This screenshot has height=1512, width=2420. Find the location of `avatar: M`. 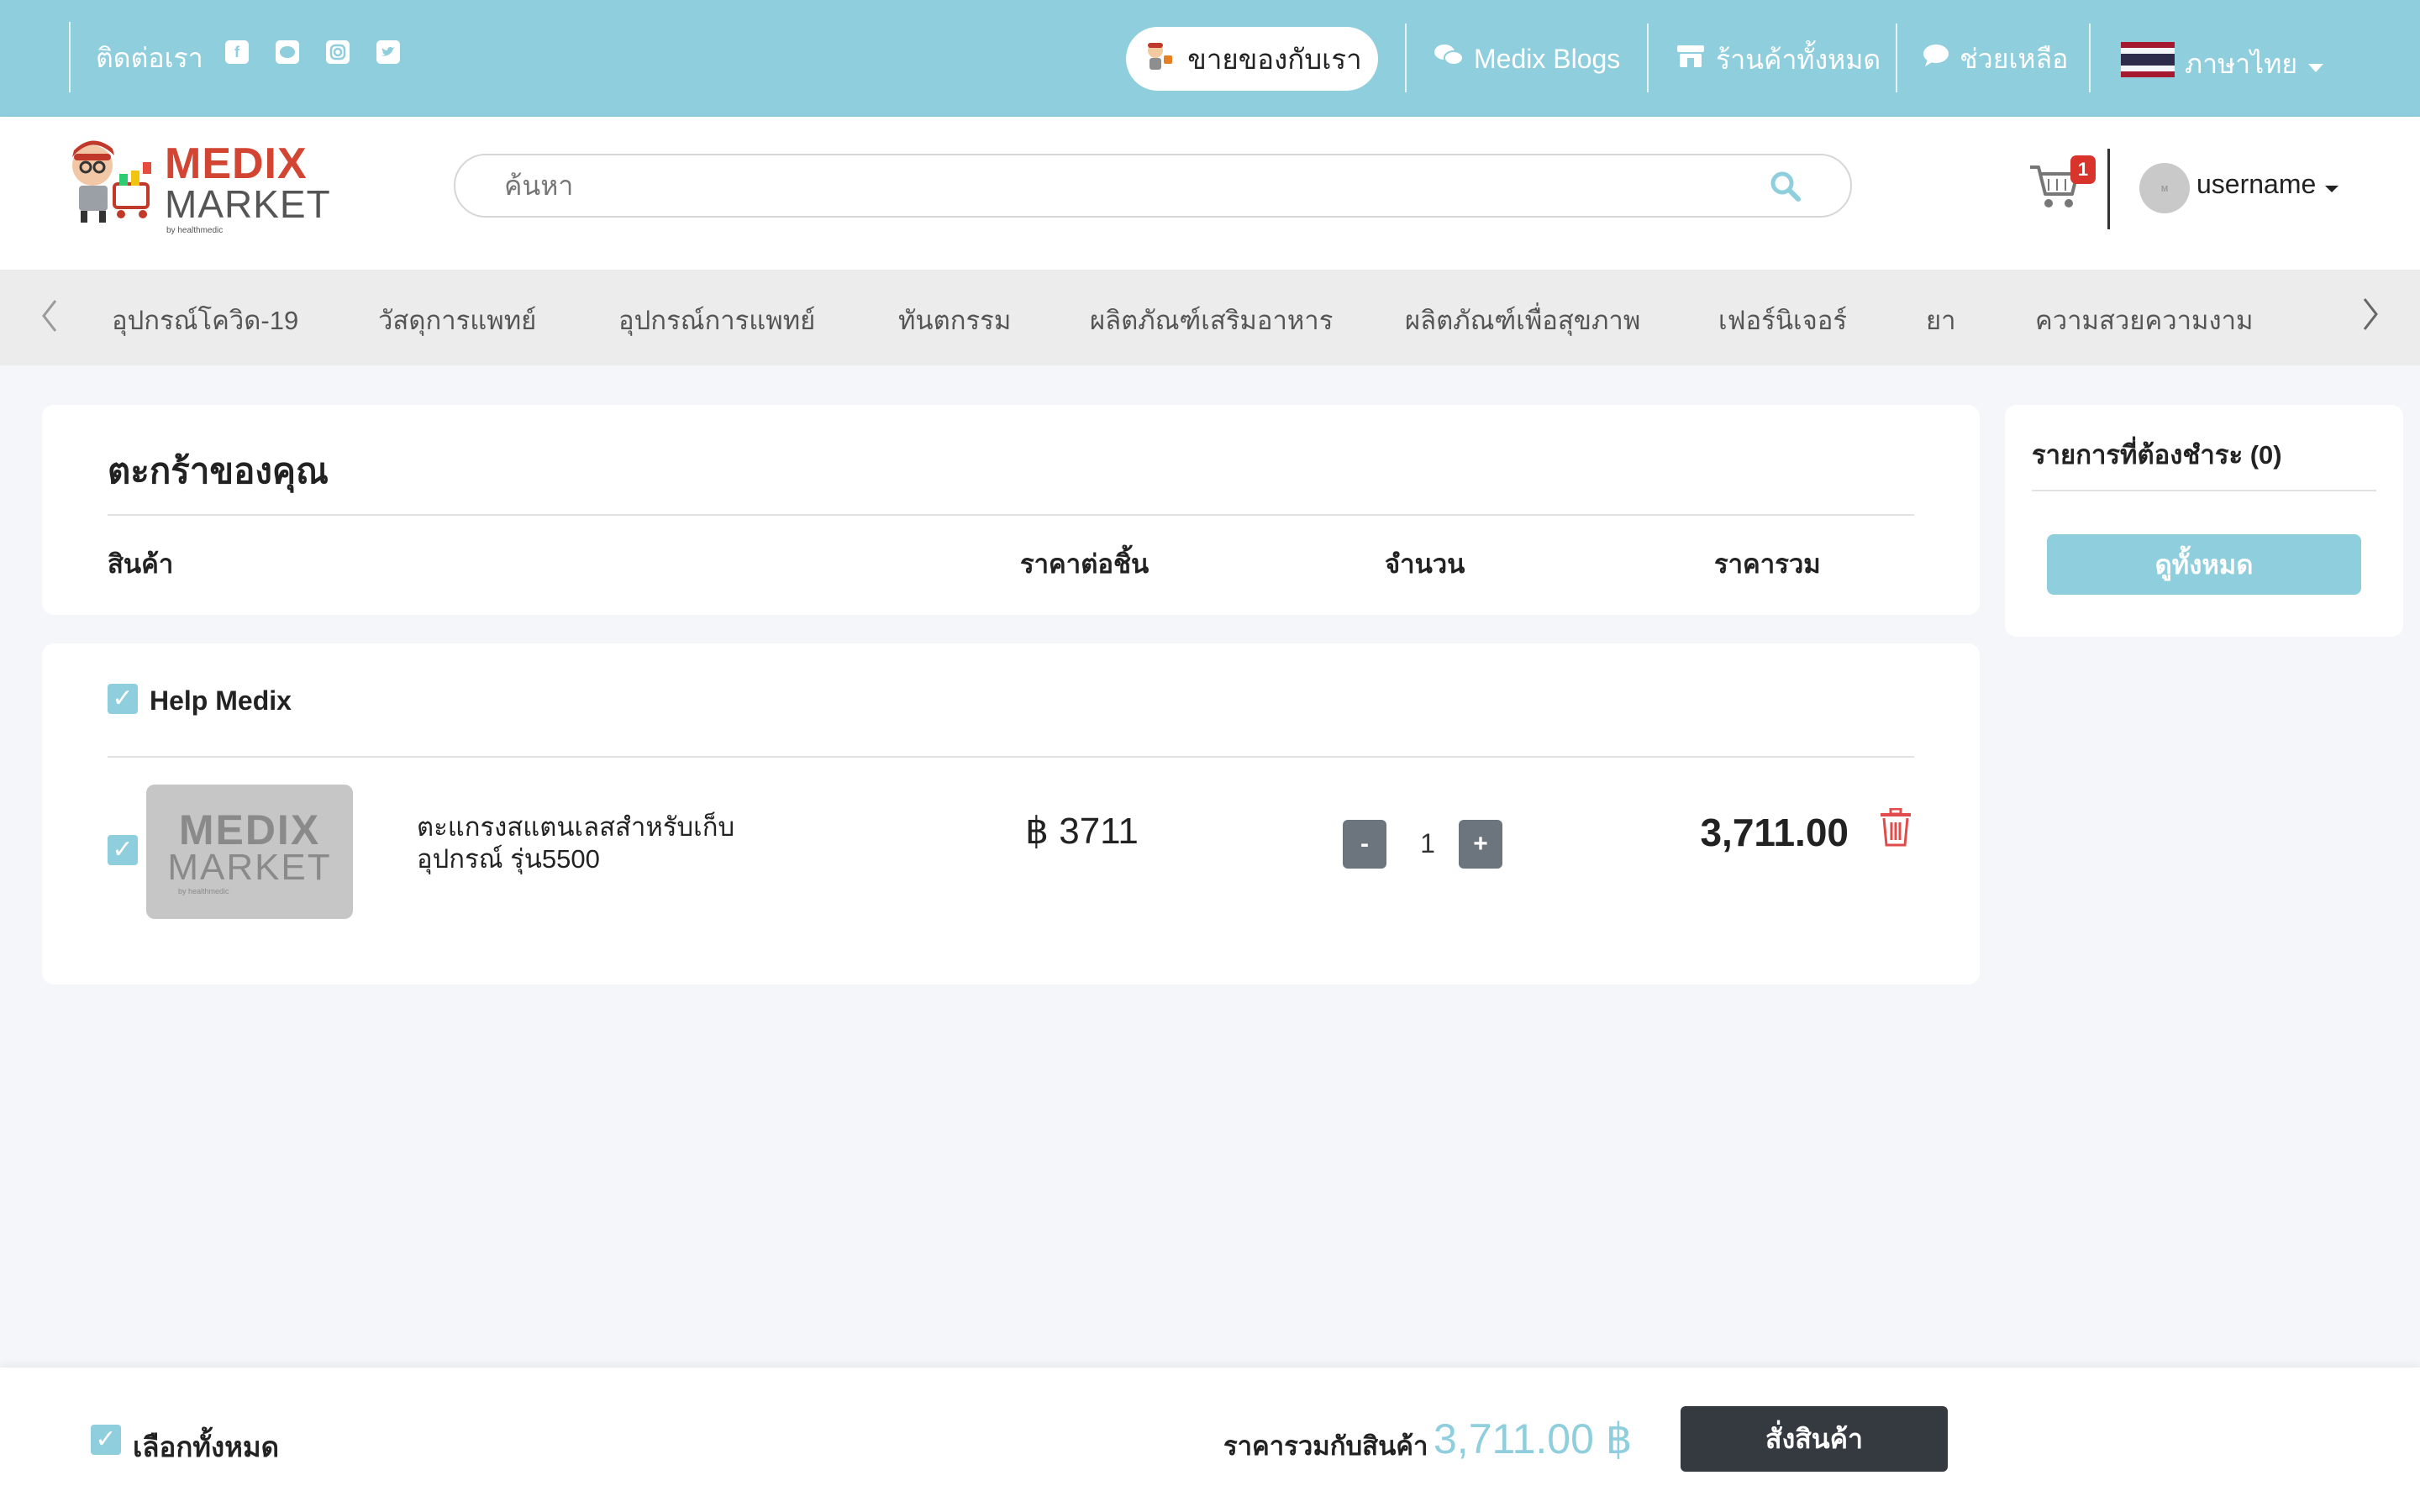

avatar: M is located at coordinates (2164, 188).